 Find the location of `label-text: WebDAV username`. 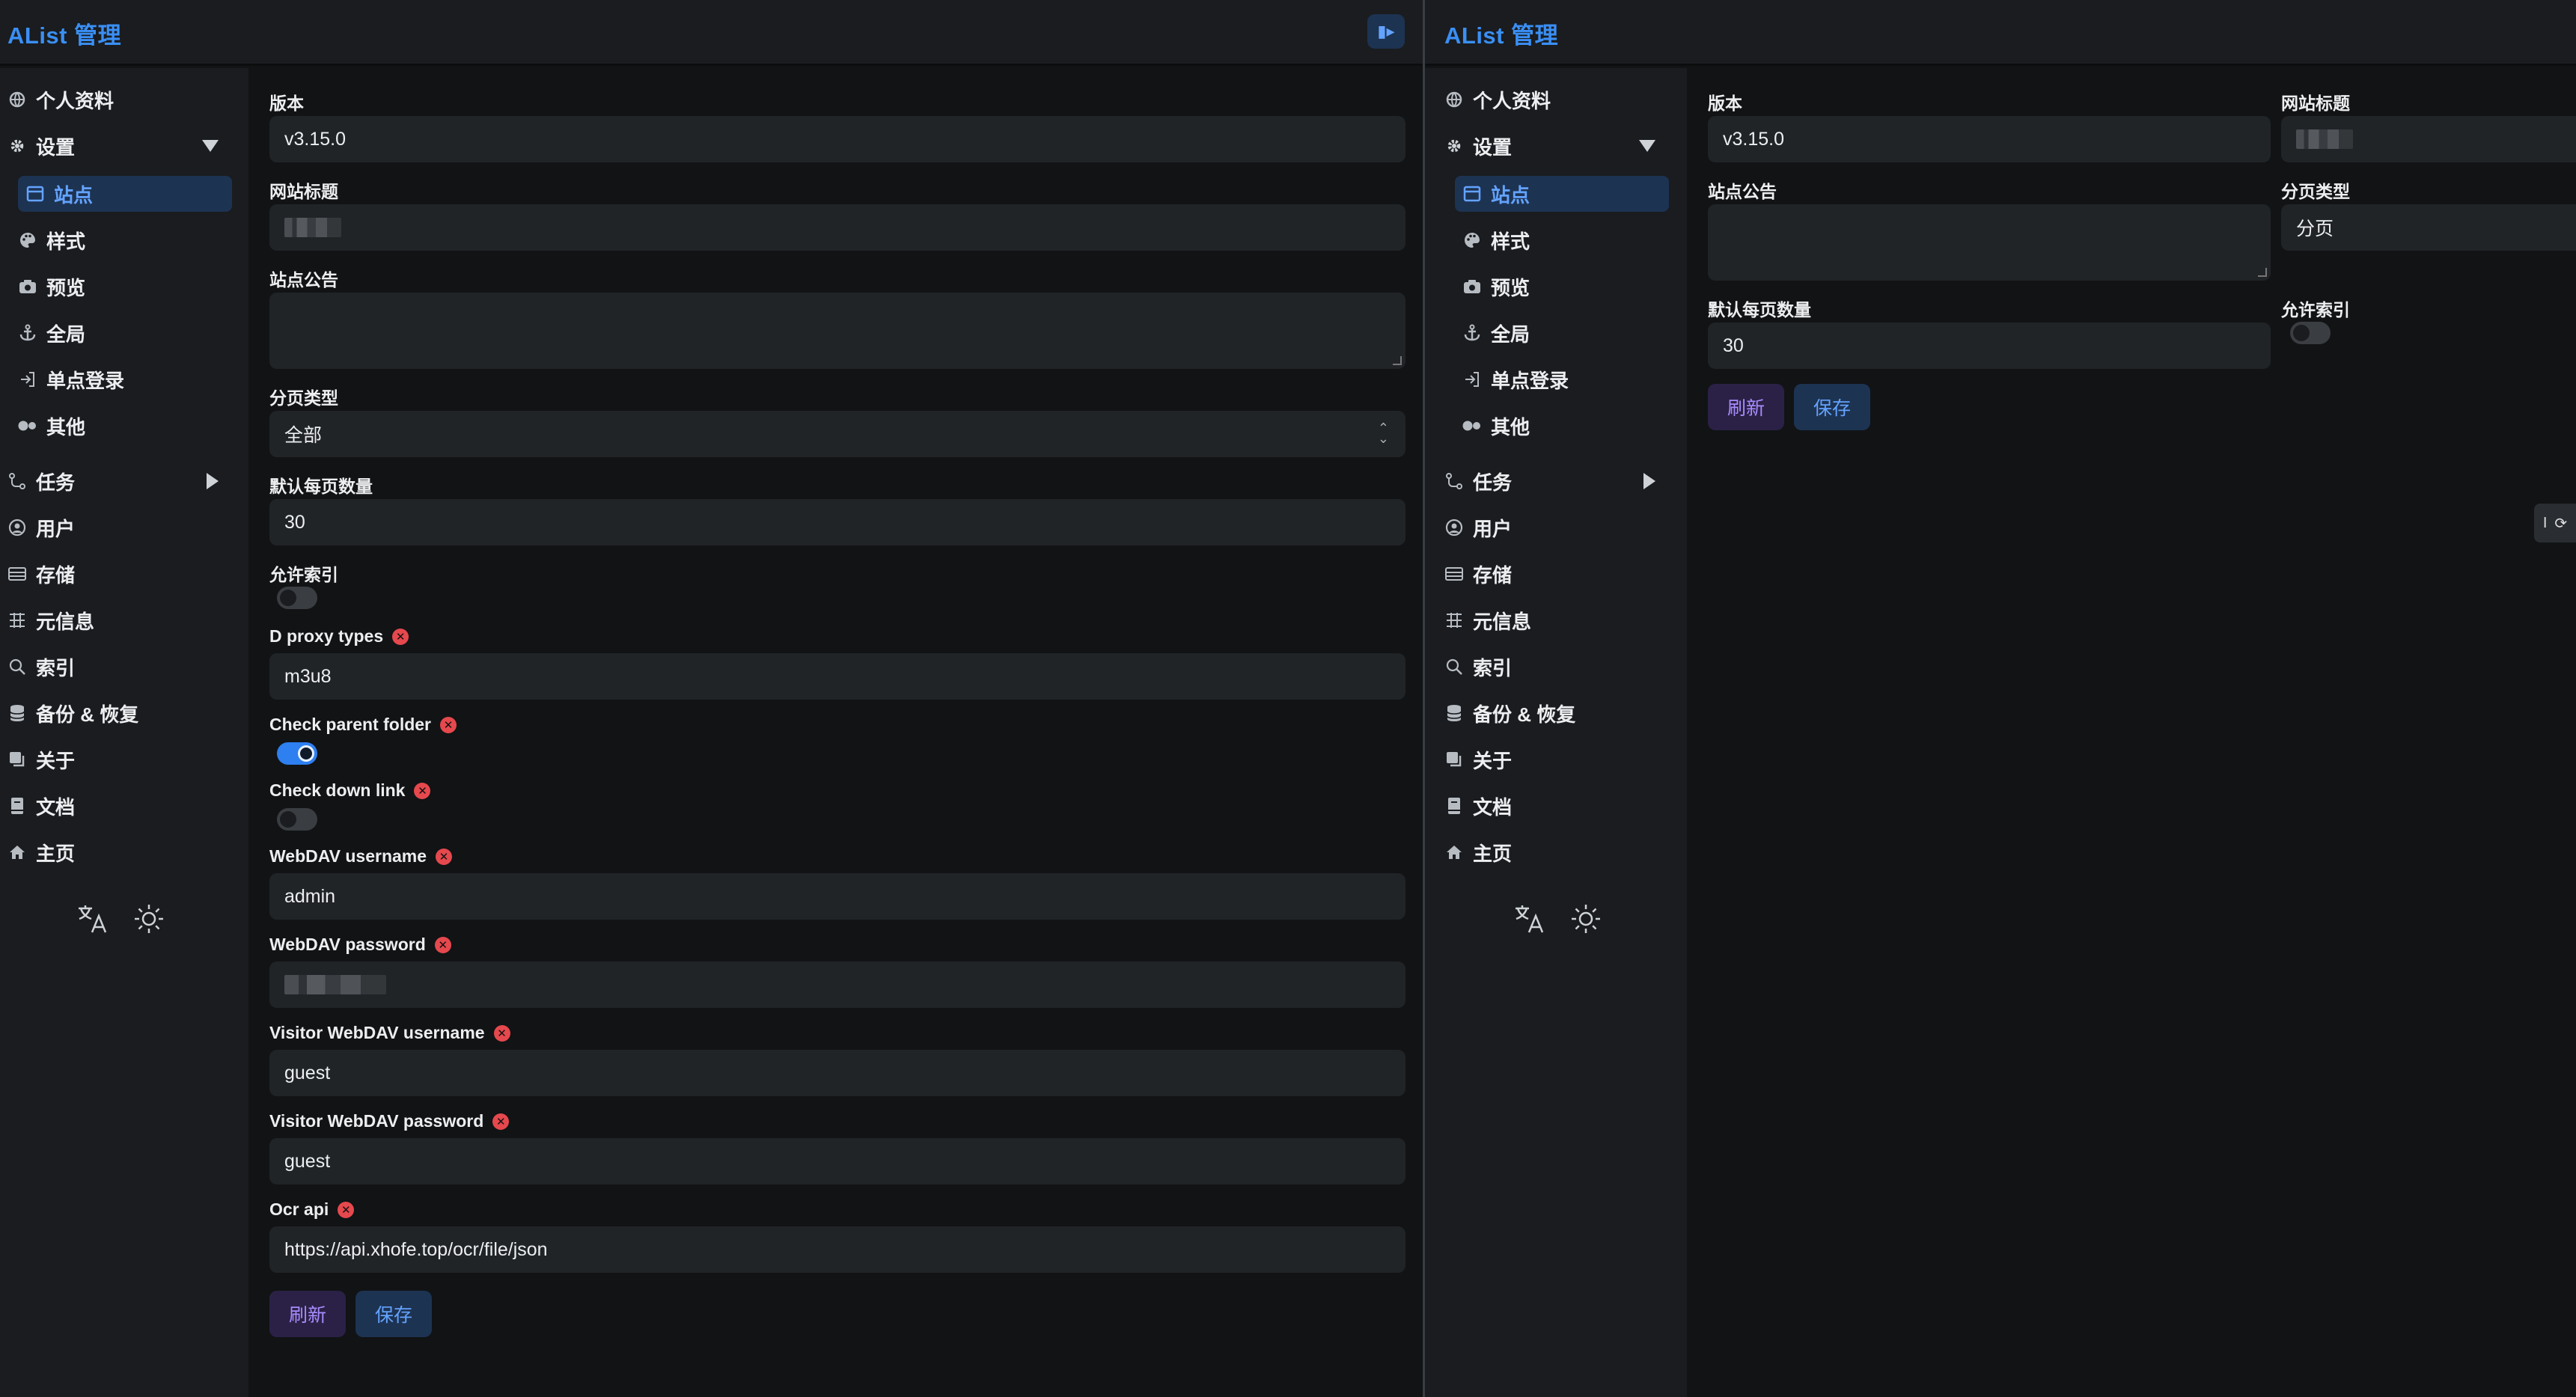

label-text: WebDAV username is located at coordinates (348, 856).